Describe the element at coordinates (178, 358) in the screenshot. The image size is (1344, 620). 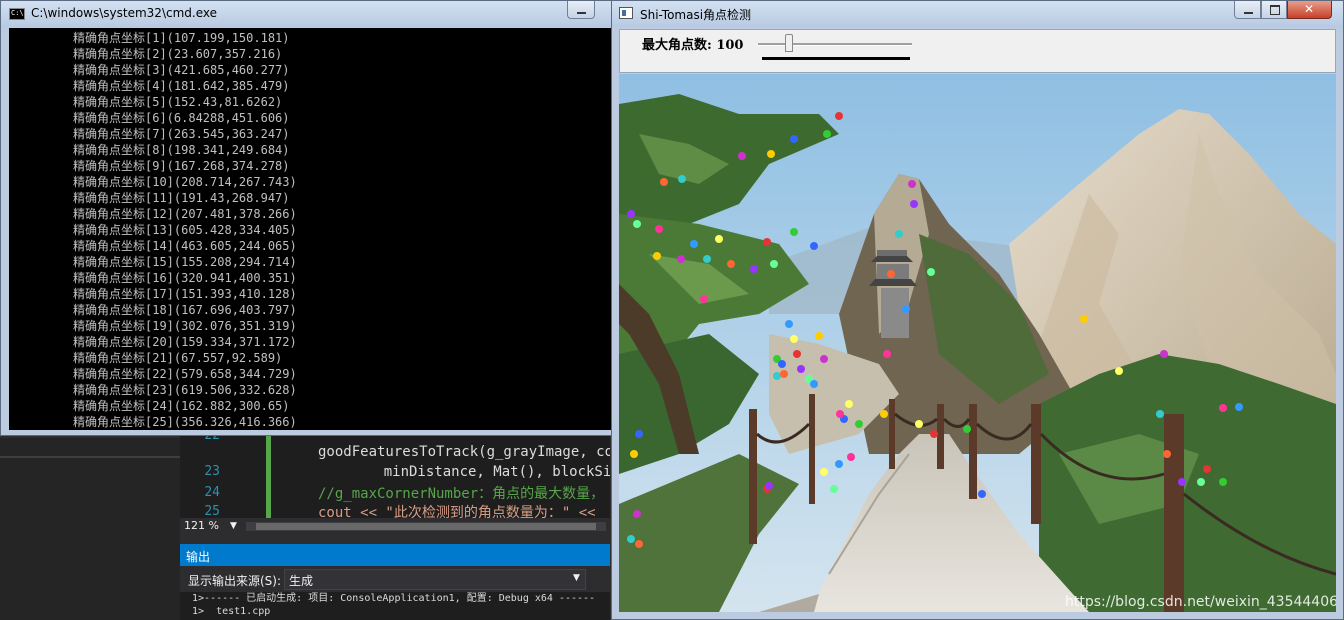
I see `console-line: 精确角点坐标[21](67.557,92.589)` at that location.